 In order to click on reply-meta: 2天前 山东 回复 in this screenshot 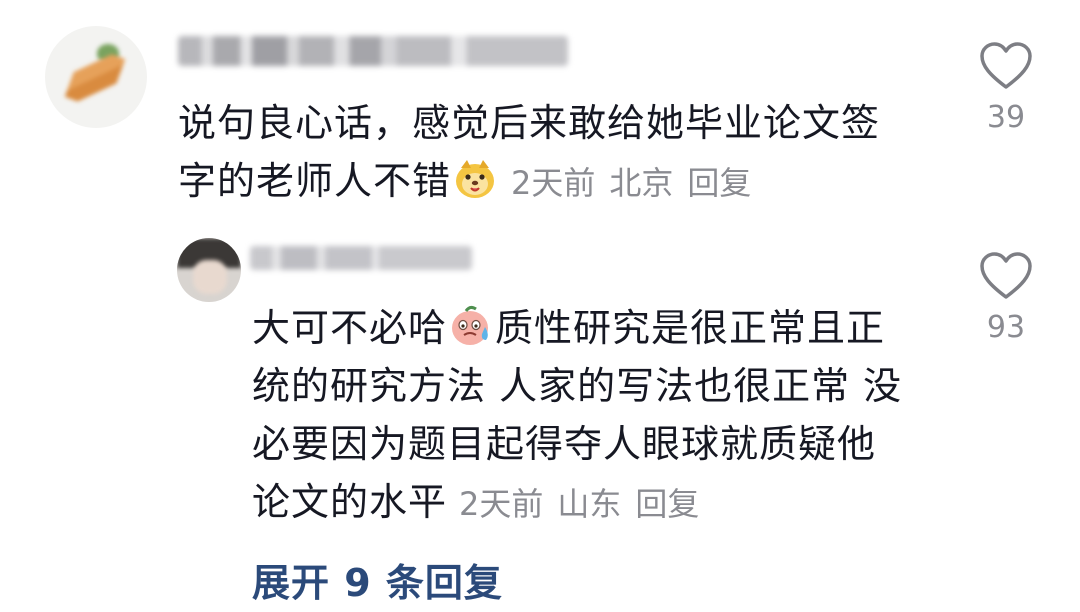, I will do `click(586, 504)`.